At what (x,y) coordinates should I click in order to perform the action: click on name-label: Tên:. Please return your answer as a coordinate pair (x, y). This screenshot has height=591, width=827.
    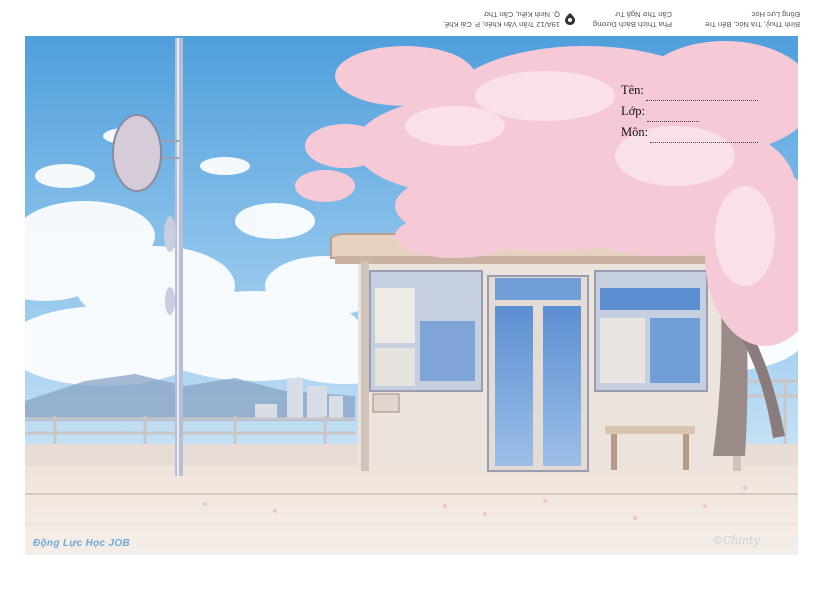
    Looking at the image, I should click on (632, 90).